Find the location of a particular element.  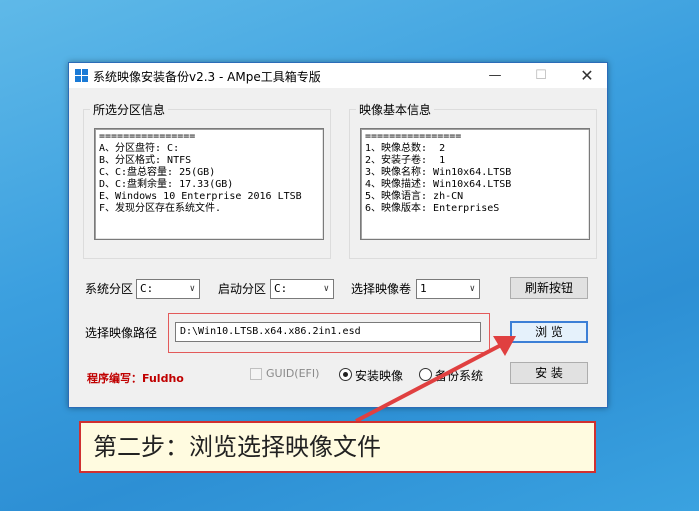

arrow-shaft is located at coordinates (429, 382).